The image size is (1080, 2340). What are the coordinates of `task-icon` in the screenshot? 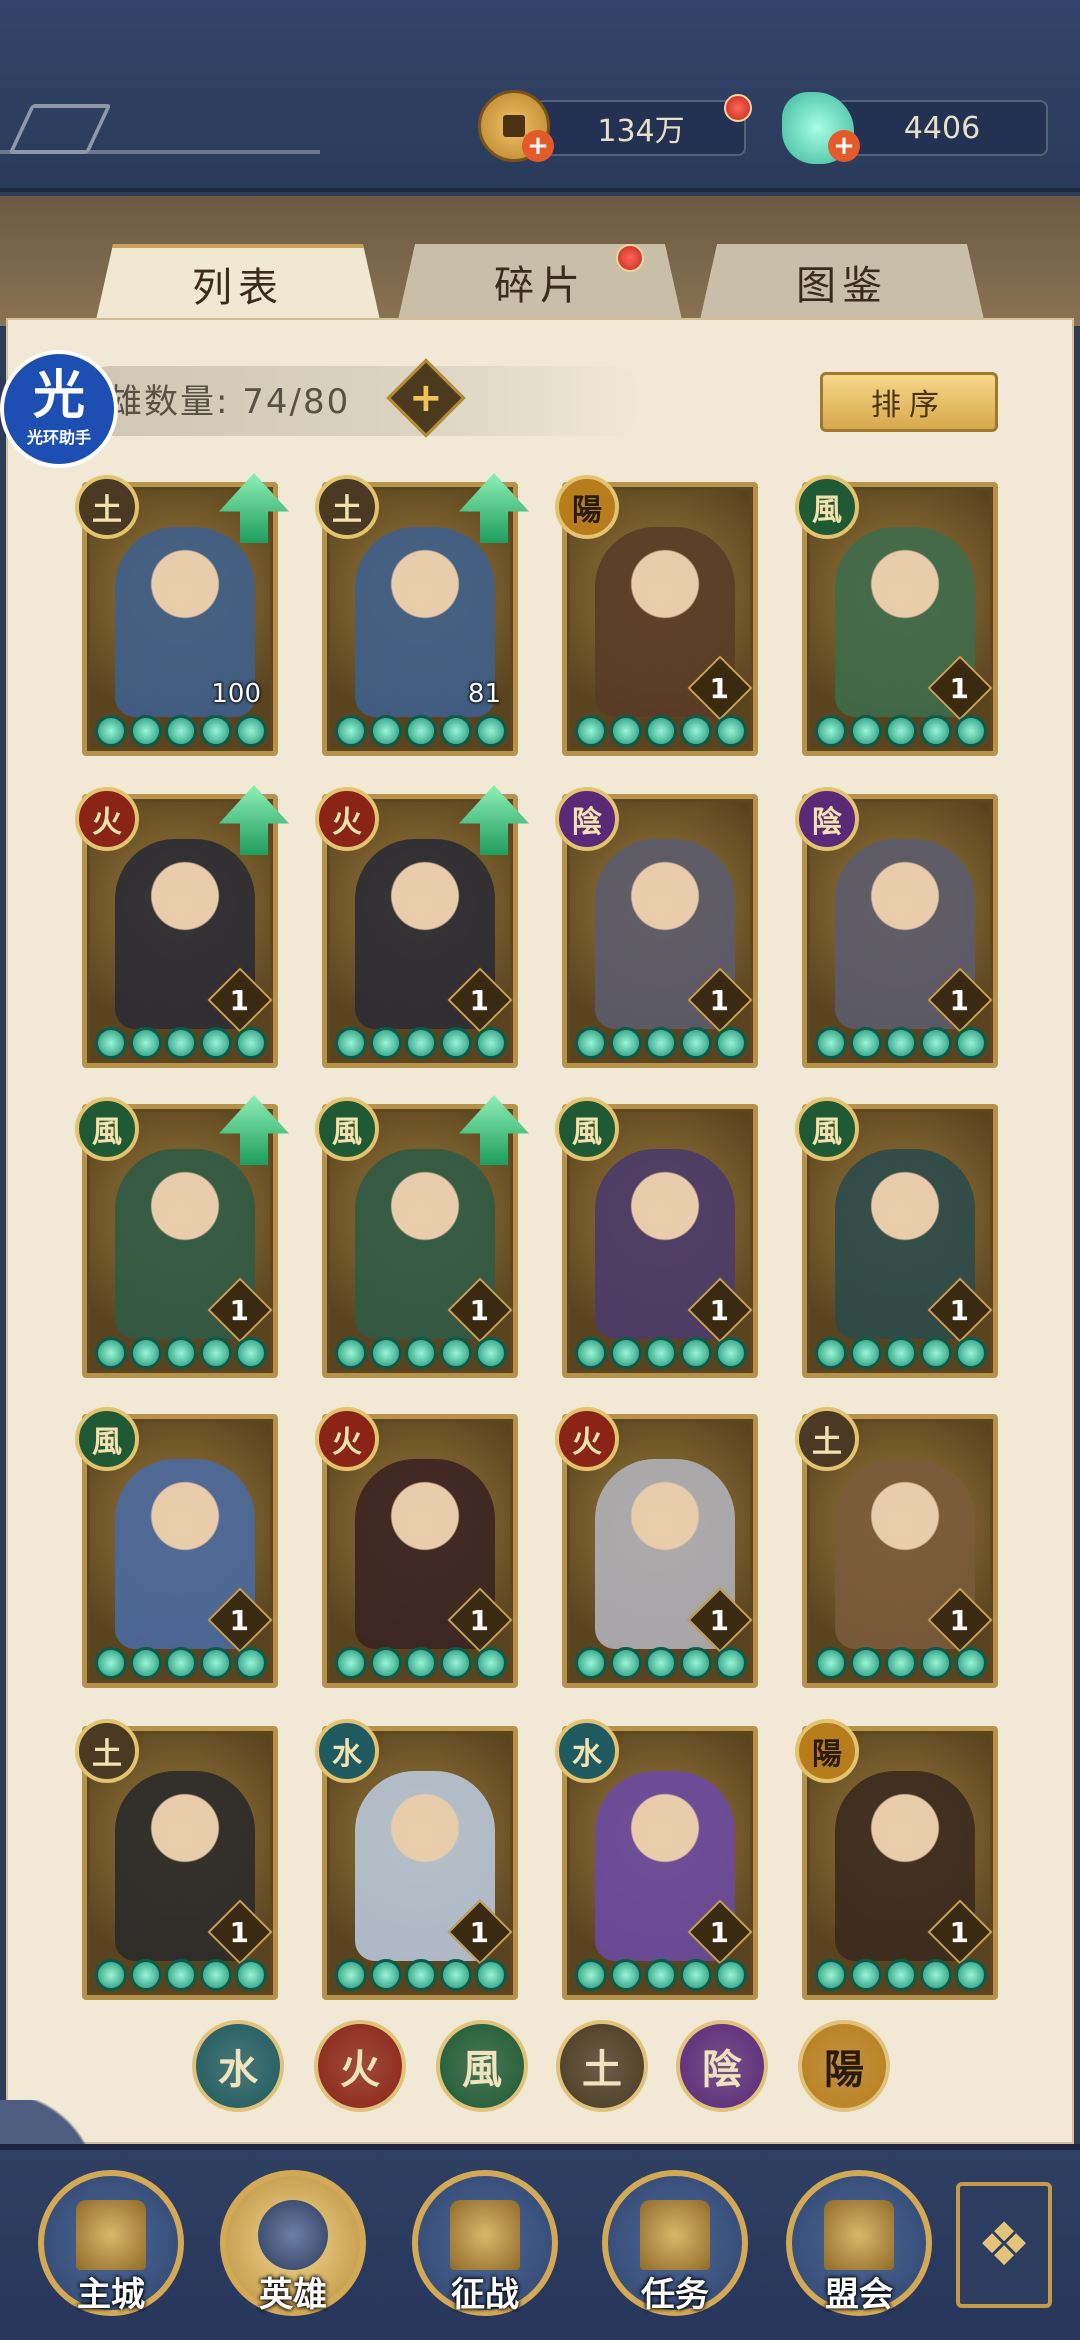 It's located at (675, 2235).